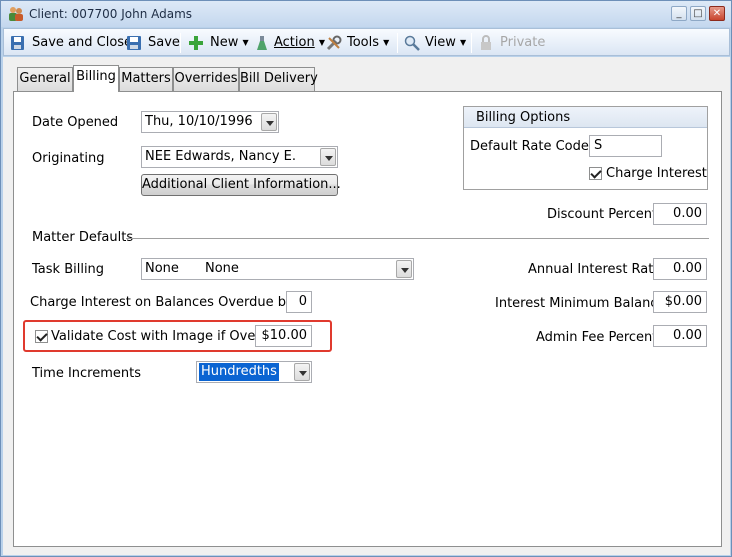 This screenshot has width=732, height=557. Describe the element at coordinates (134, 43) in the screenshot. I see `floppy-disk-icon` at that location.